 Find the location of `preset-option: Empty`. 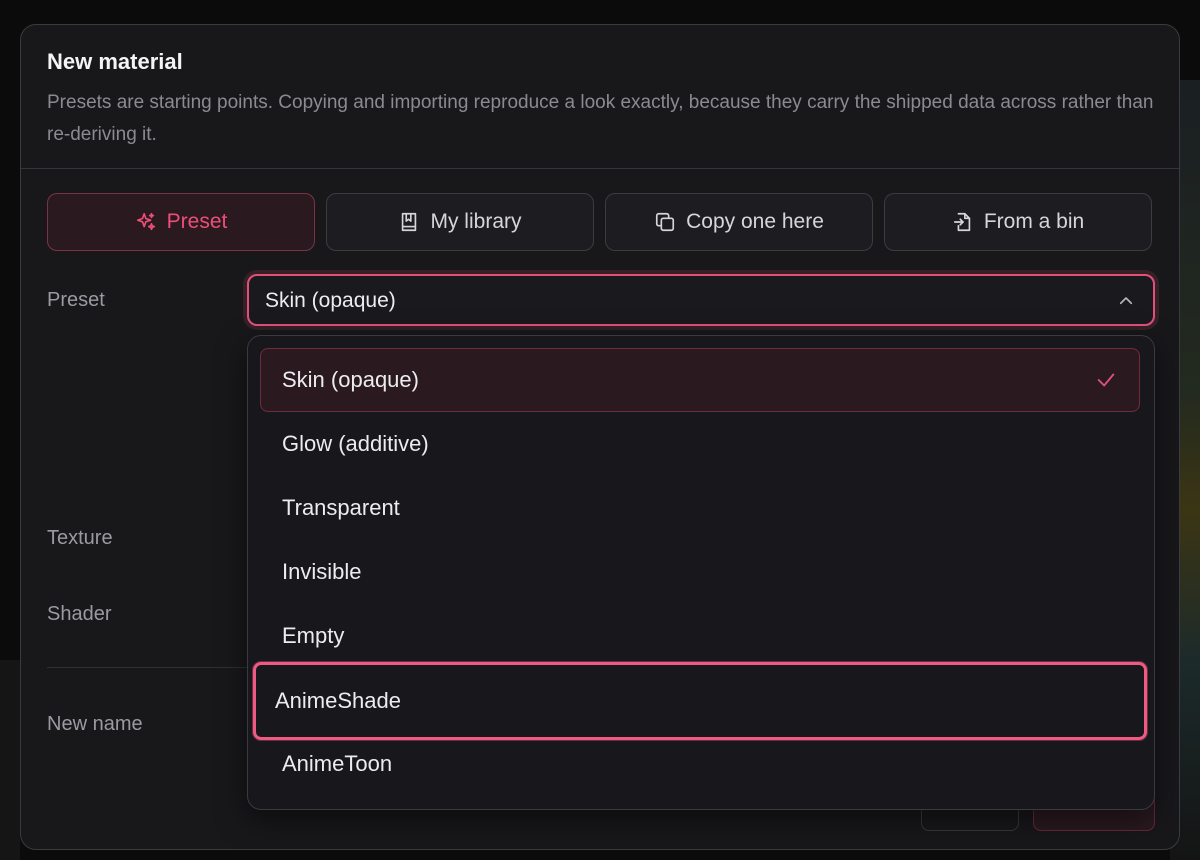

preset-option: Empty is located at coordinates (700, 636).